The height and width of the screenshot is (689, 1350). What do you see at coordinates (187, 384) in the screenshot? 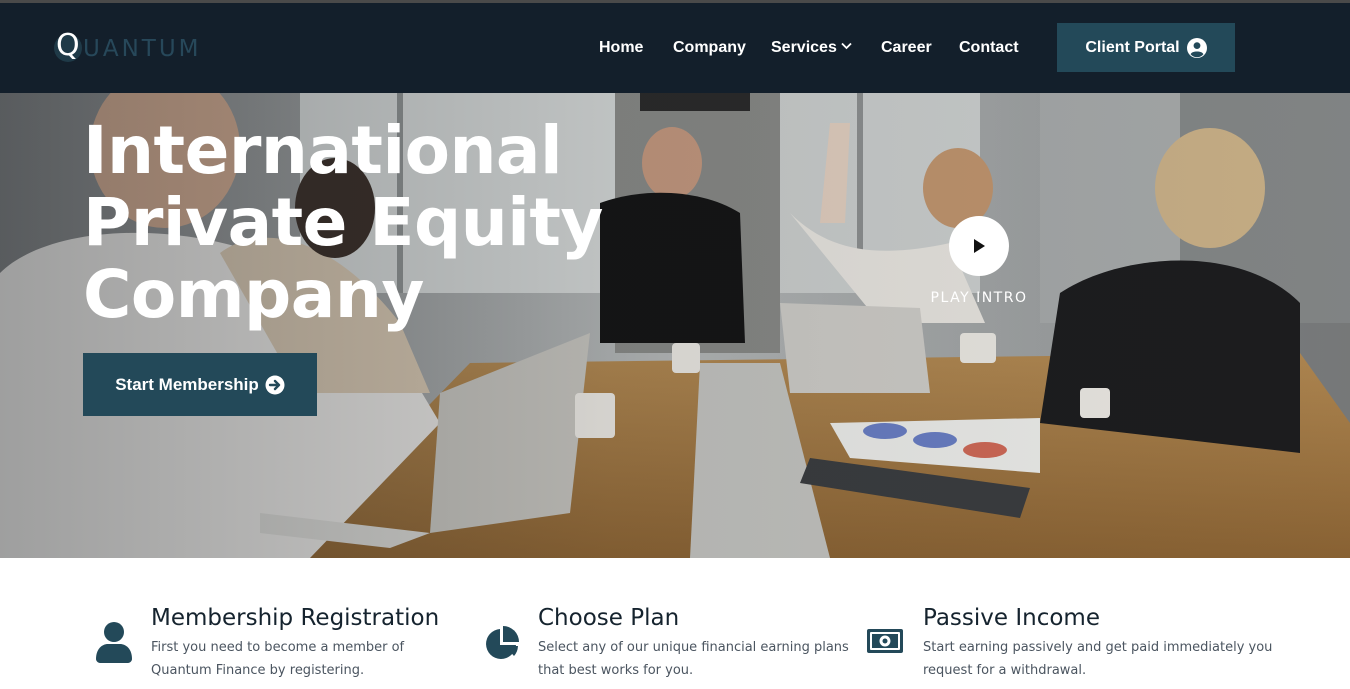
I see `start-membership-label: Start Membership` at bounding box center [187, 384].